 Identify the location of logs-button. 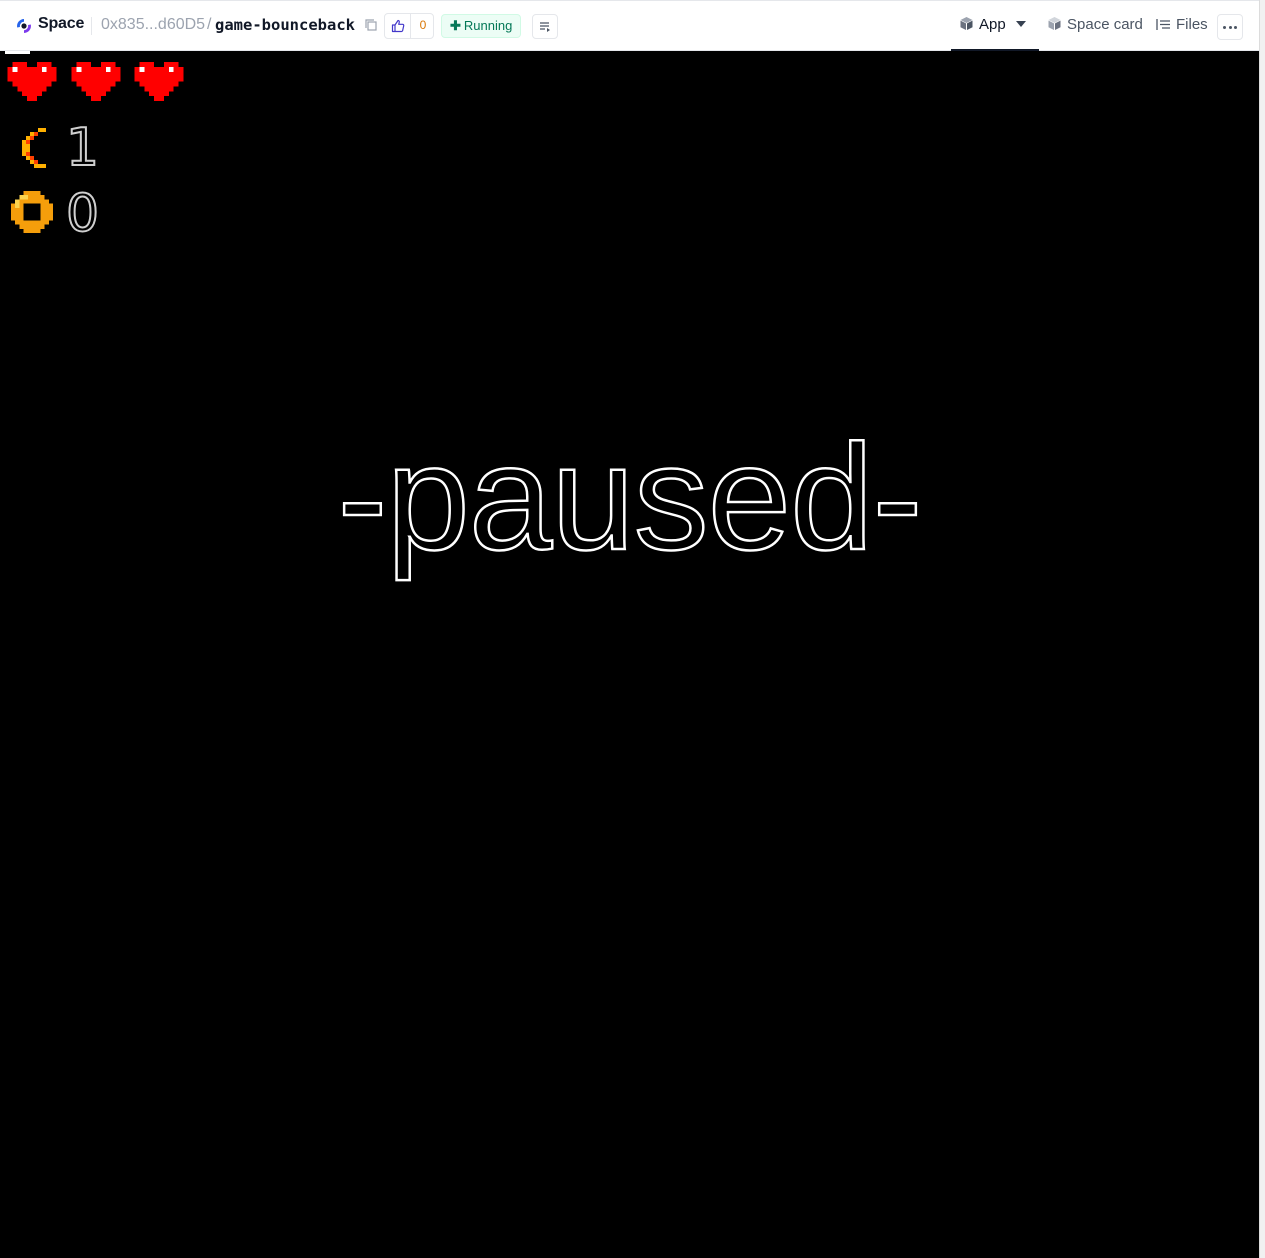
(545, 26).